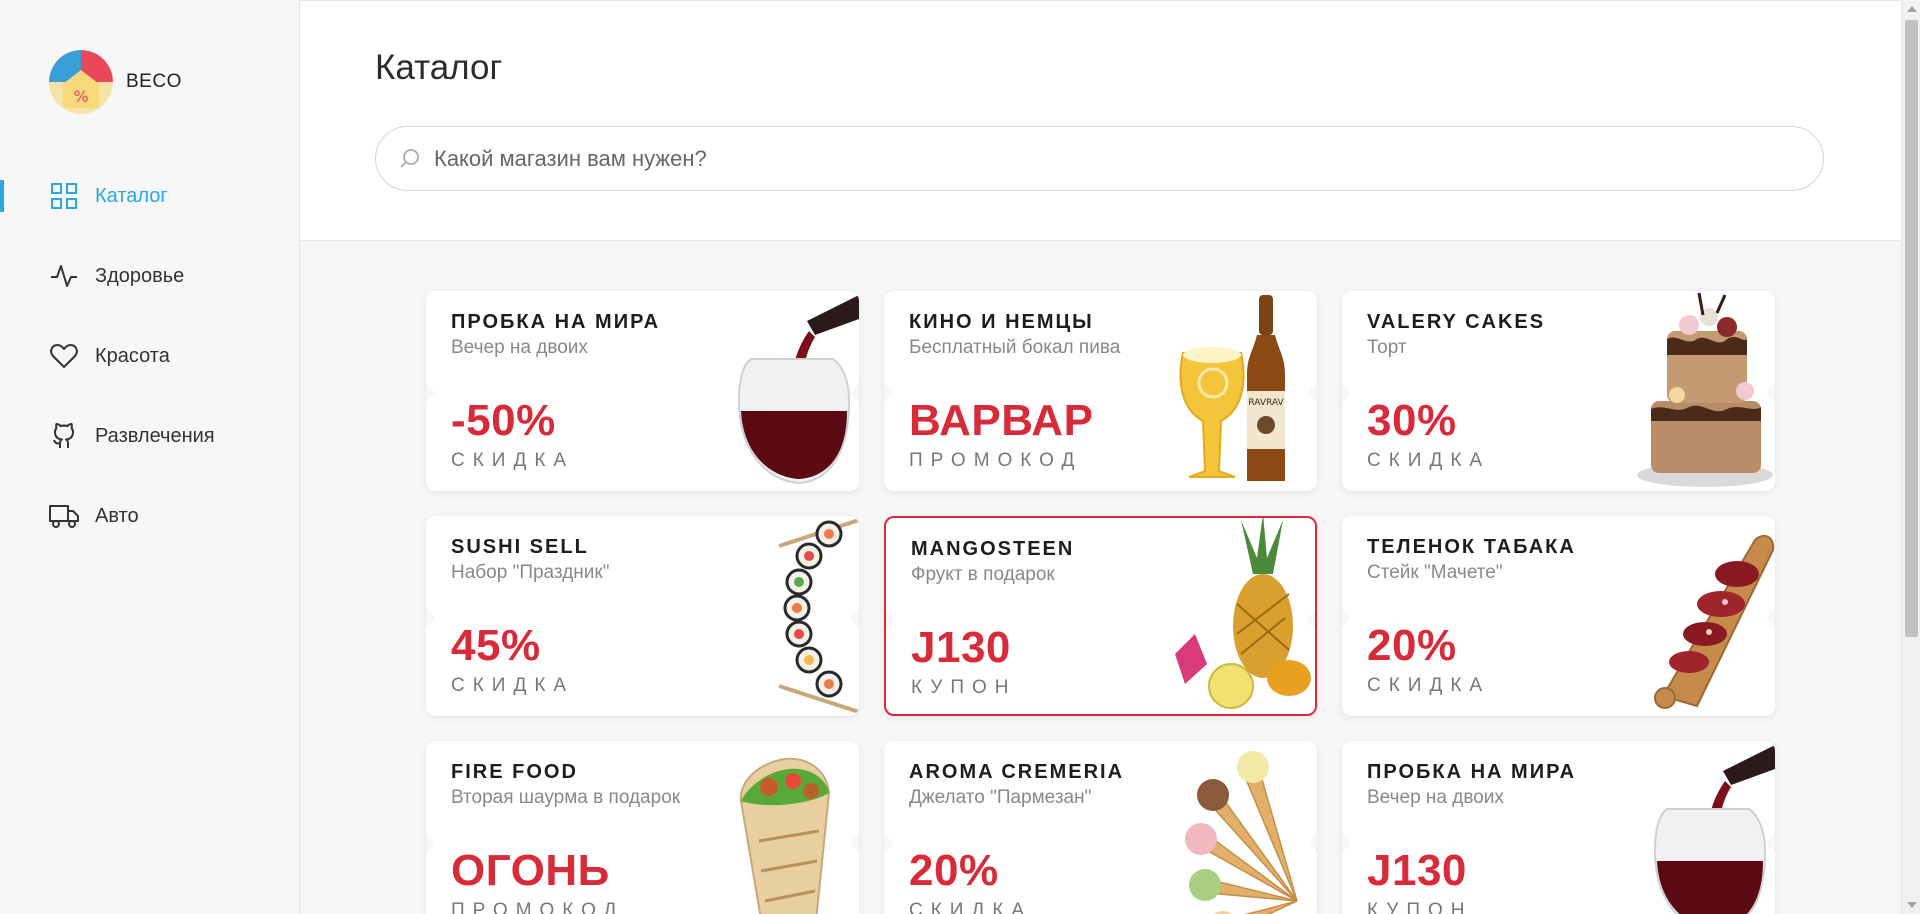 This screenshot has height=914, width=1920. Describe the element at coordinates (1912, 9) in the screenshot. I see `scroll-up-icon` at that location.